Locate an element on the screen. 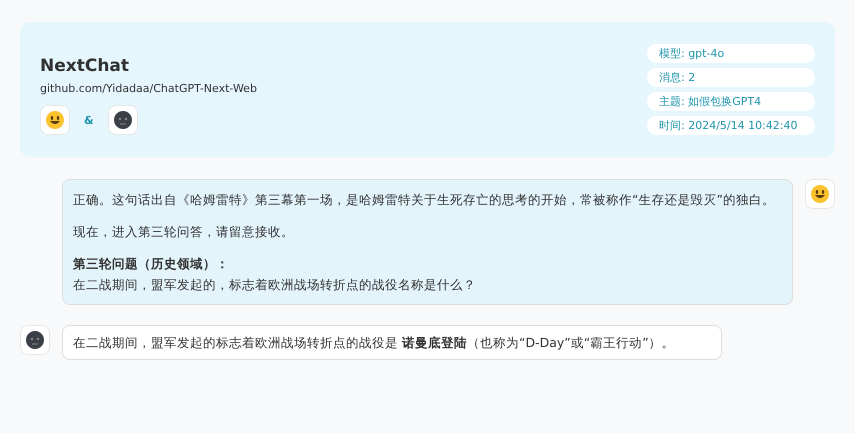  info-pill: 消息: 2 is located at coordinates (731, 77).